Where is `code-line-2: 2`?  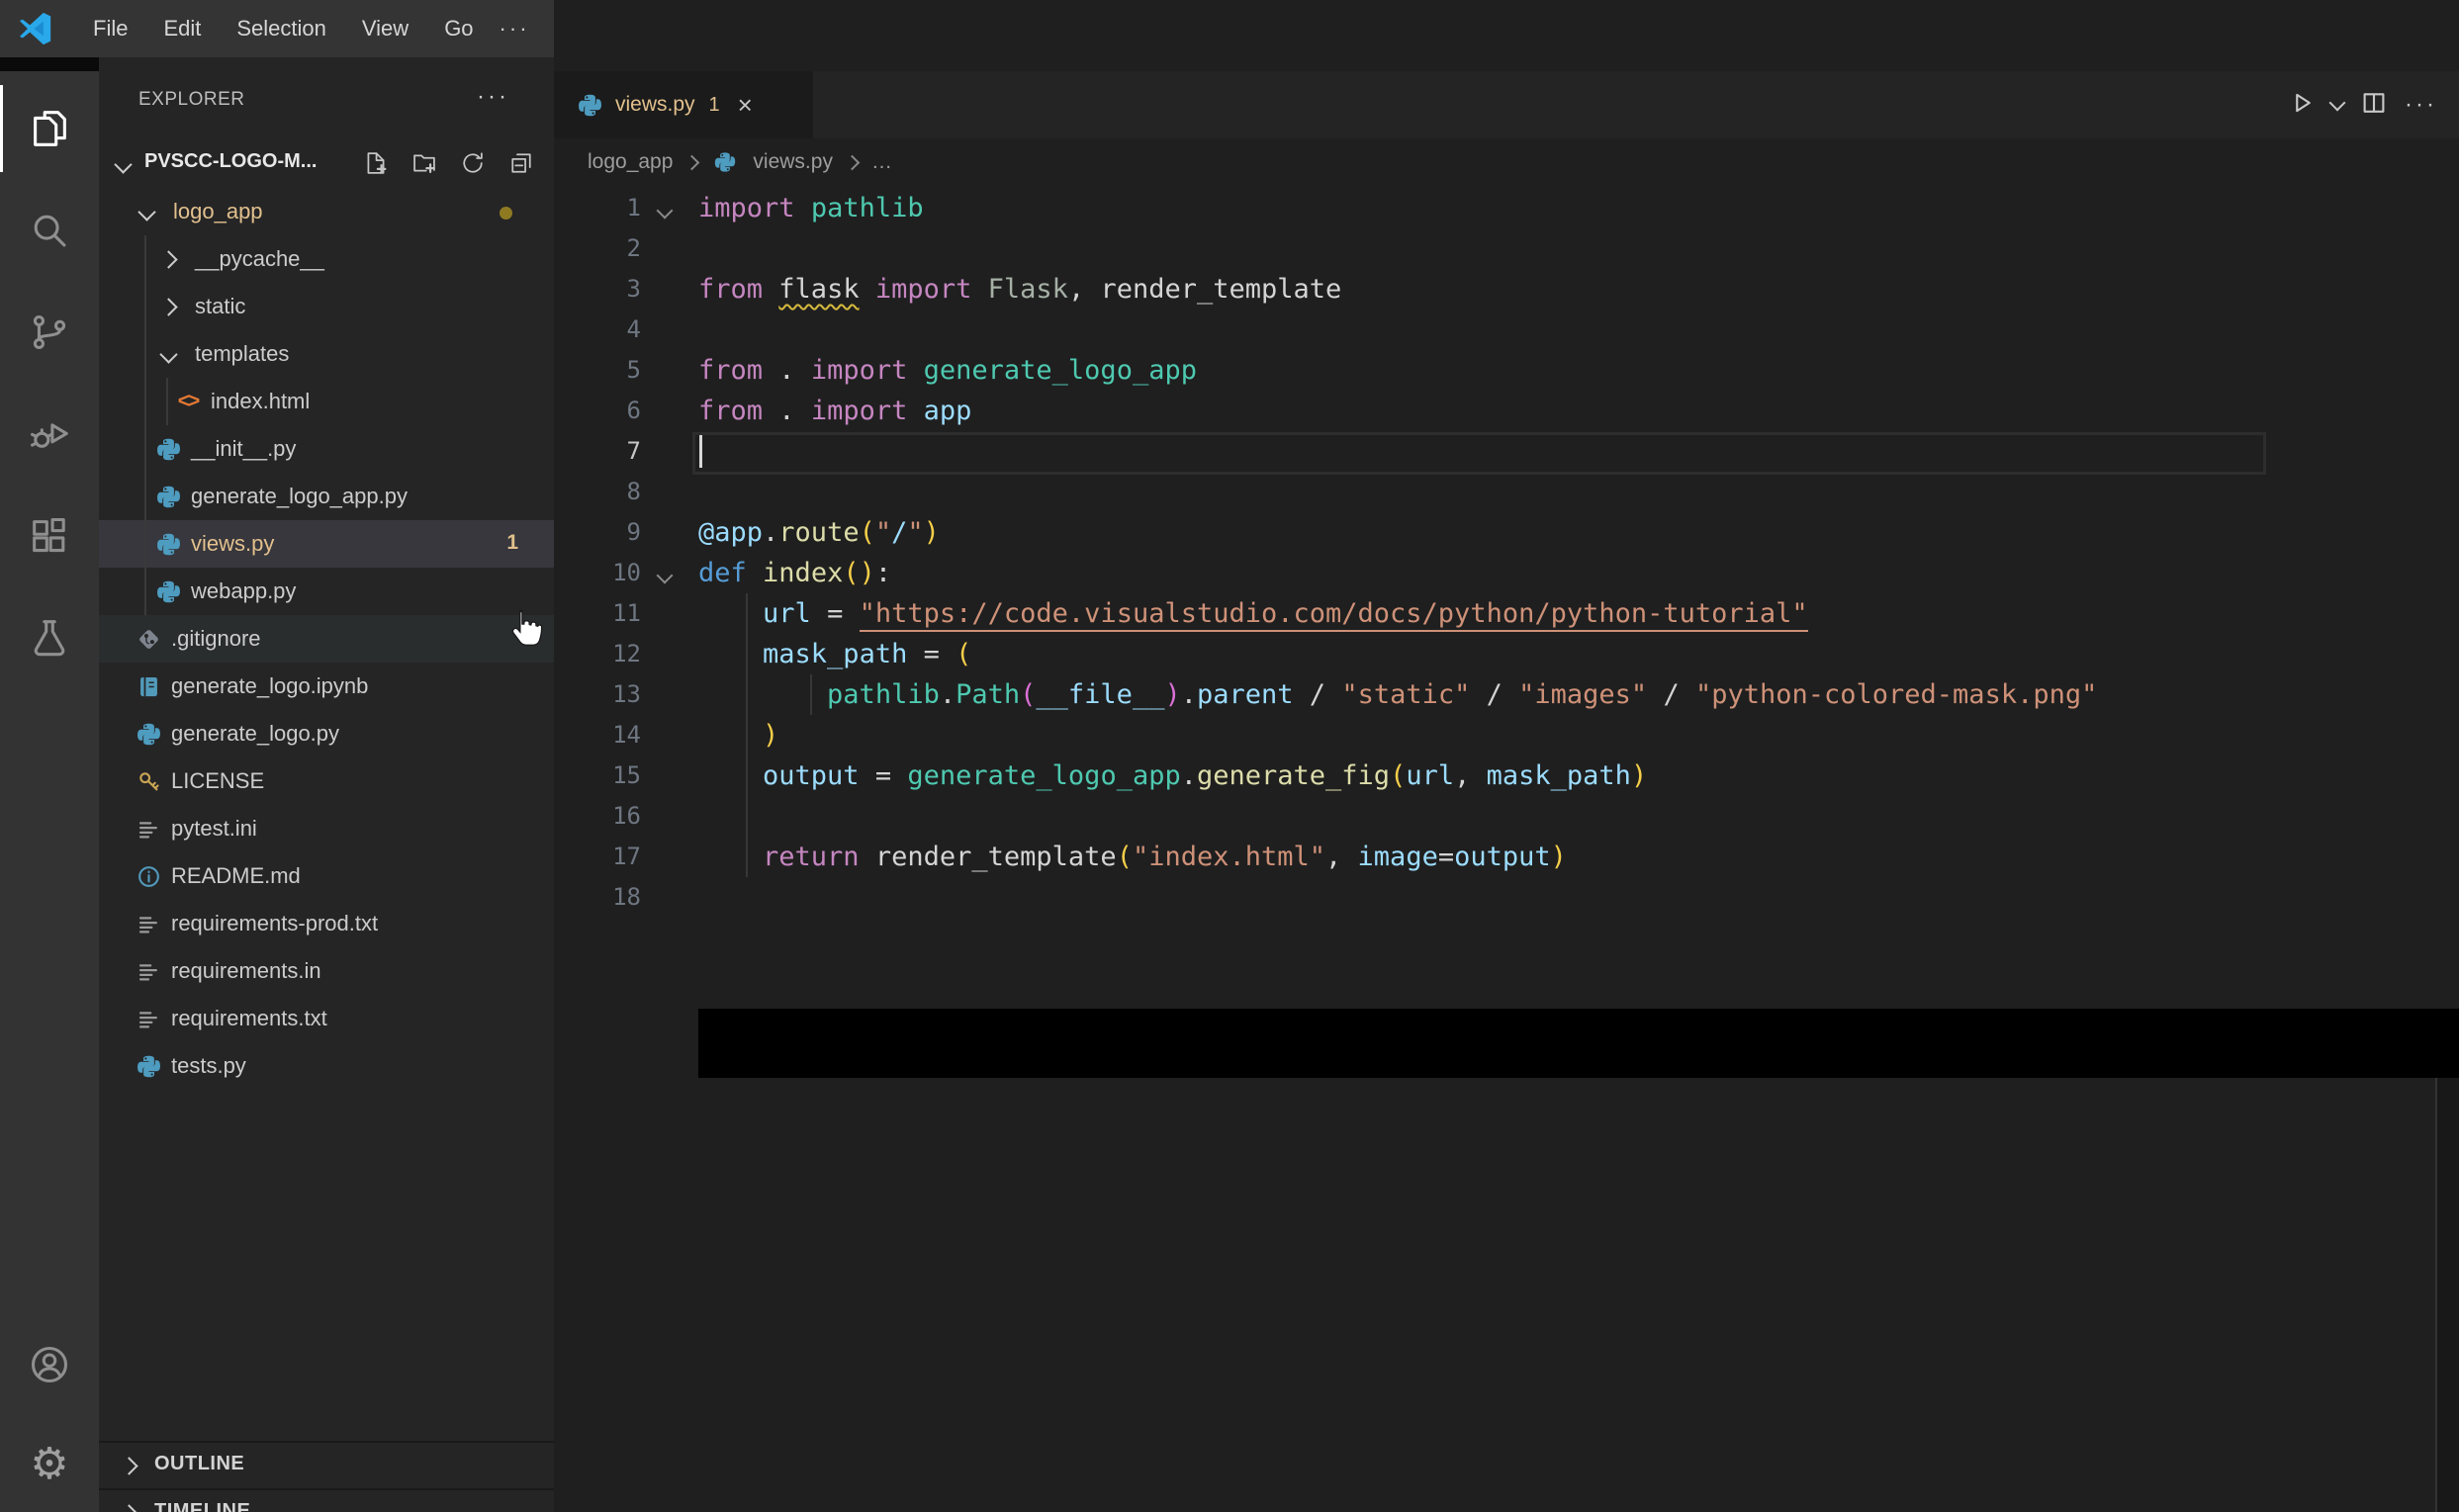 code-line-2: 2 is located at coordinates (1507, 249).